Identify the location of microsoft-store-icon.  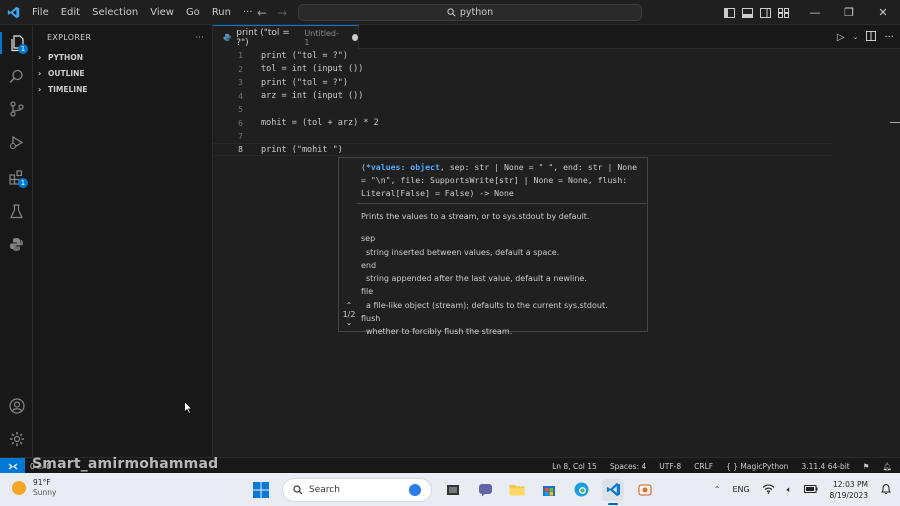
(549, 490).